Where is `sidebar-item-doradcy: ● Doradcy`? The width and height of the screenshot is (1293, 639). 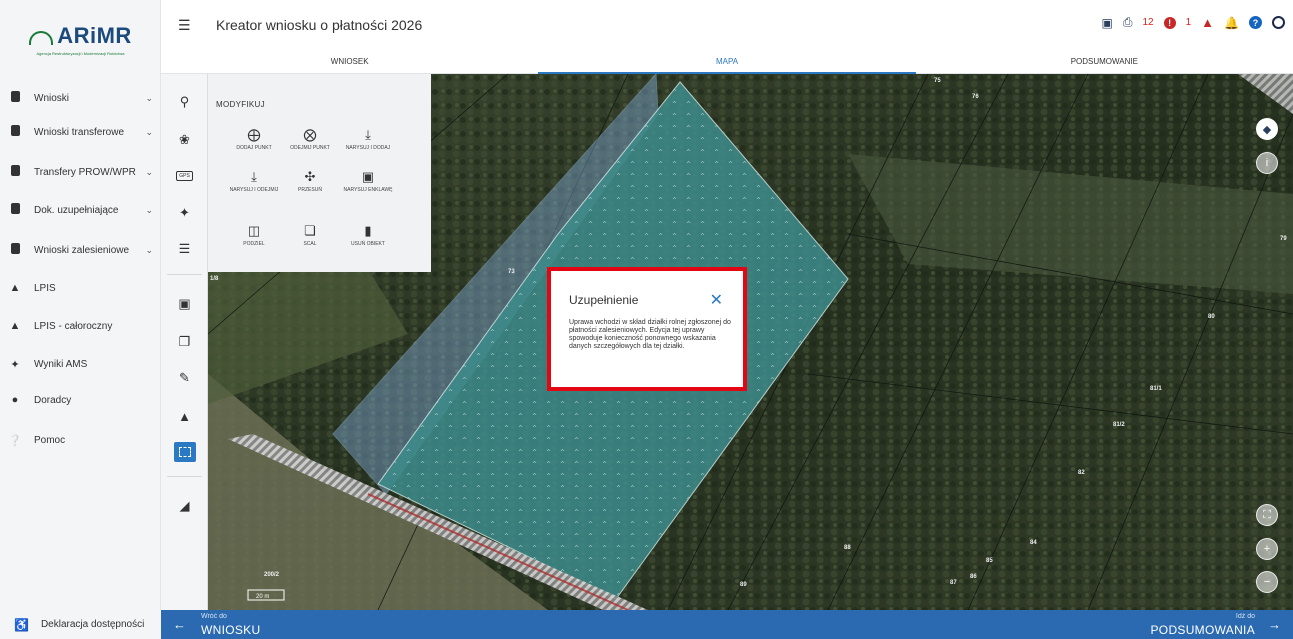 sidebar-item-doradcy: ● Doradcy is located at coordinates (80, 400).